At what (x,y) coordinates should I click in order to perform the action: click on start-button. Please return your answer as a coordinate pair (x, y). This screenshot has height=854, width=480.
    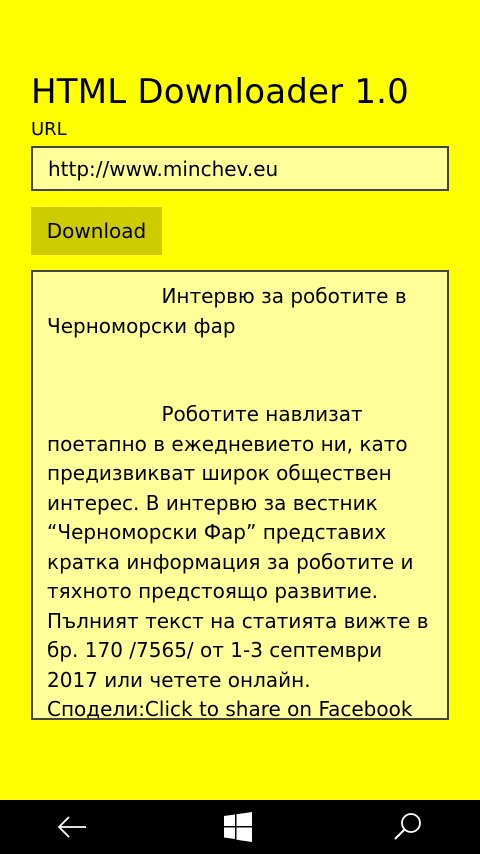
    Looking at the image, I should click on (238, 827).